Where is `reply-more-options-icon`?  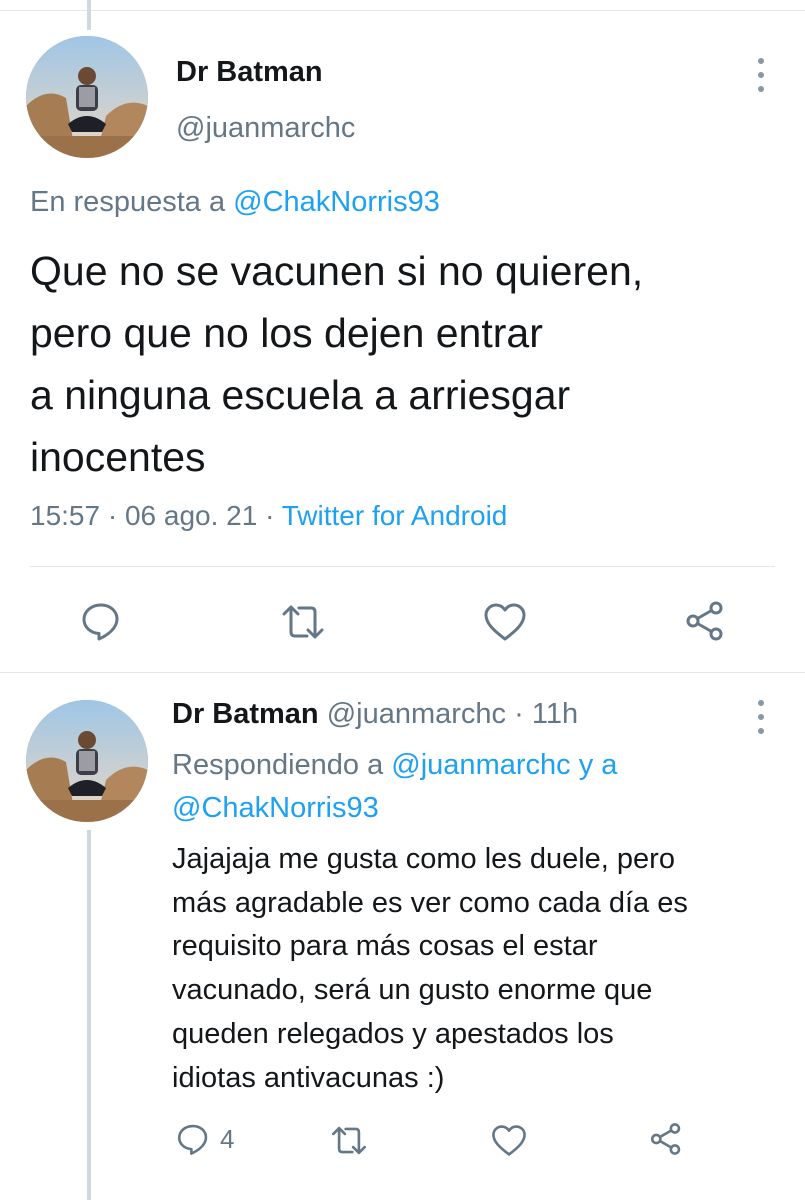 reply-more-options-icon is located at coordinates (761, 717).